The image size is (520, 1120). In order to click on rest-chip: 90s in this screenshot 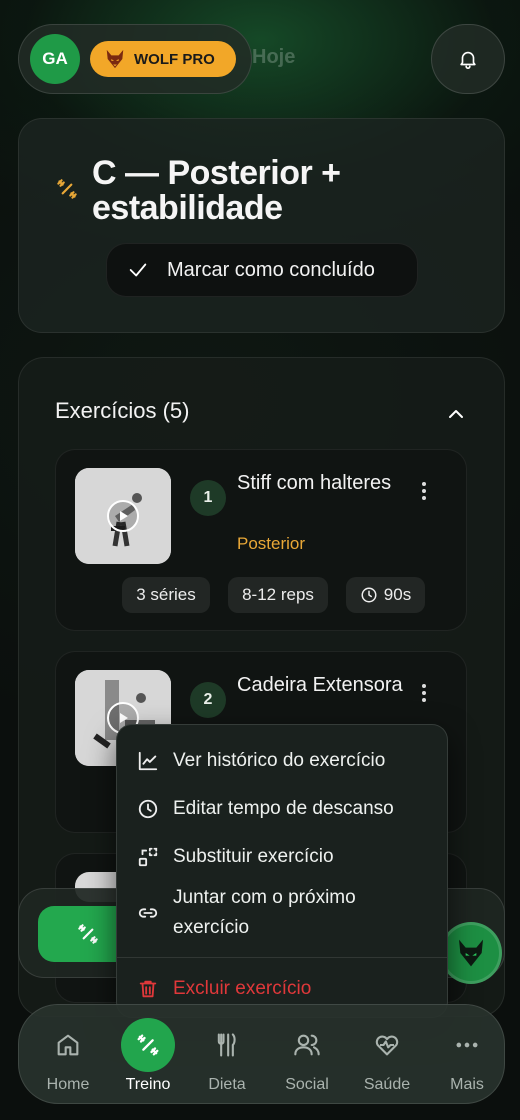, I will do `click(385, 595)`.